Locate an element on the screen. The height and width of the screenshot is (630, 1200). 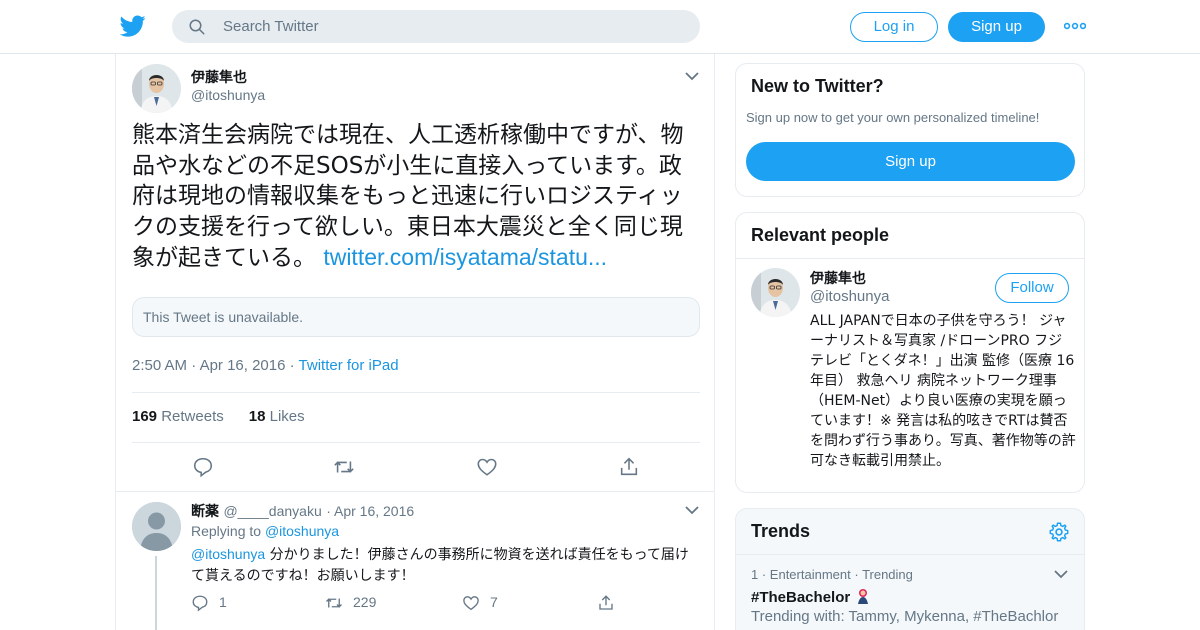
sidebar-signup-button: Sign up is located at coordinates (910, 161).